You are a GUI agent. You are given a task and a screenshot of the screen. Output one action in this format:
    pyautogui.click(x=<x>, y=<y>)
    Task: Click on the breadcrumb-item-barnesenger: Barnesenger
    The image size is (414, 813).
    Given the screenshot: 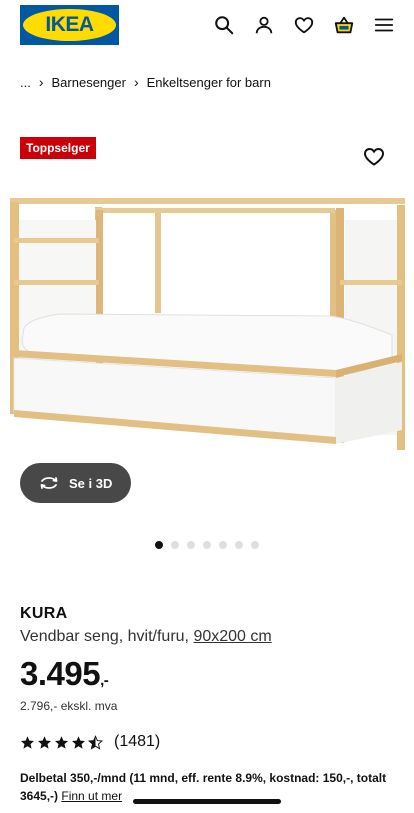 What is the action you would take?
    pyautogui.click(x=89, y=82)
    